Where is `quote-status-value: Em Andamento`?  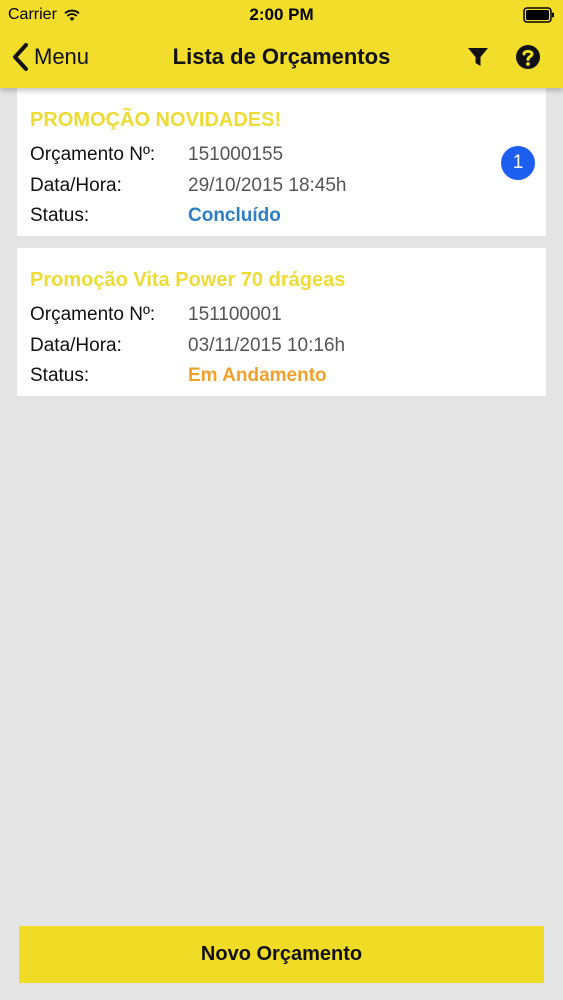 quote-status-value: Em Andamento is located at coordinates (257, 375).